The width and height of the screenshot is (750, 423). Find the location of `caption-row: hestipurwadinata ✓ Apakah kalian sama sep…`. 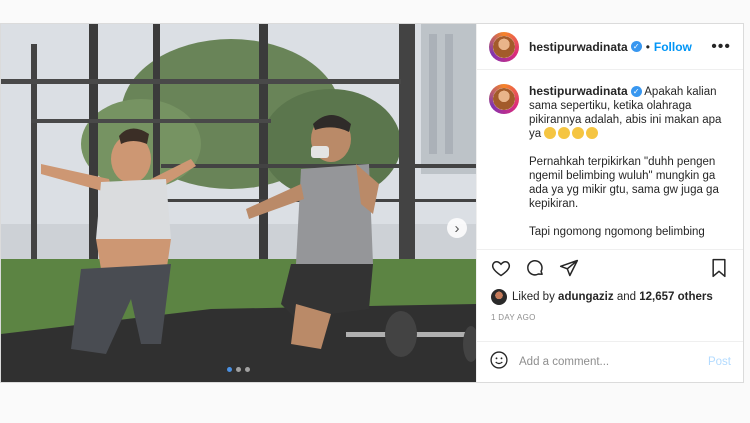

caption-row: hestipurwadinata ✓ Apakah kalian sama sep… is located at coordinates (610, 166).